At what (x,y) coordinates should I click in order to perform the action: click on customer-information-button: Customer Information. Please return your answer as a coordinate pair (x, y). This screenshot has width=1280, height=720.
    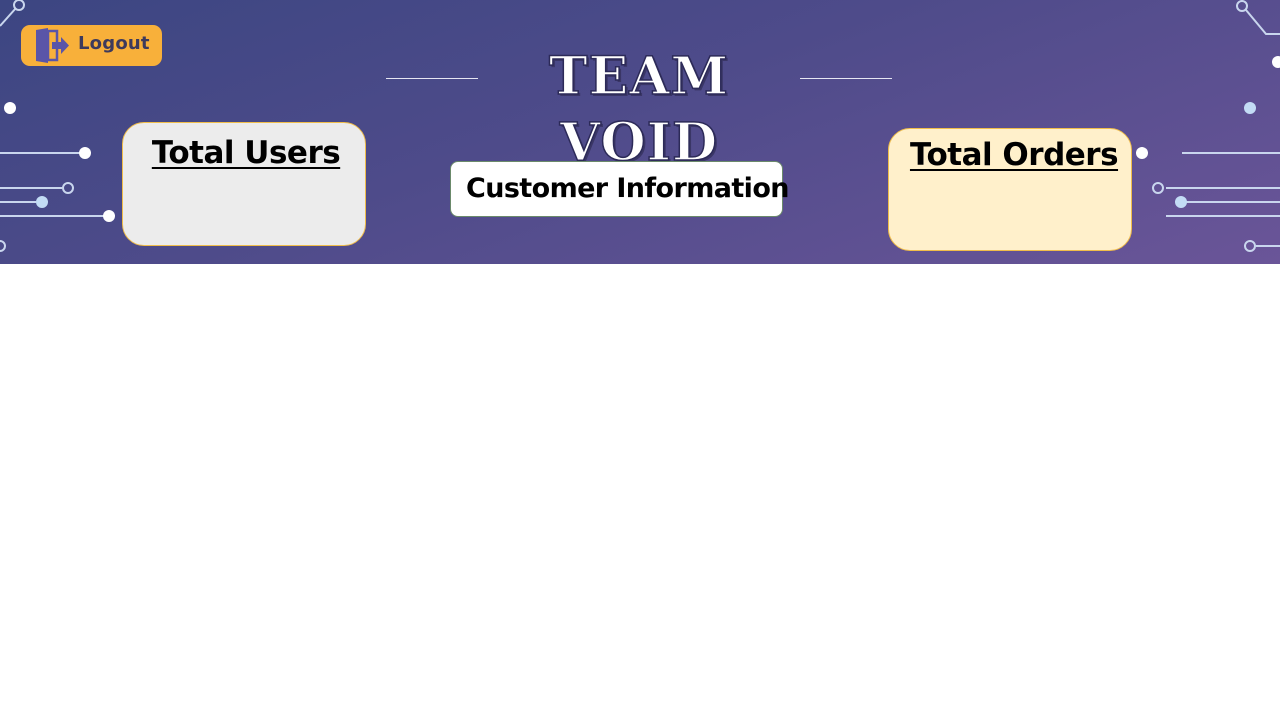
    Looking at the image, I should click on (619, 189).